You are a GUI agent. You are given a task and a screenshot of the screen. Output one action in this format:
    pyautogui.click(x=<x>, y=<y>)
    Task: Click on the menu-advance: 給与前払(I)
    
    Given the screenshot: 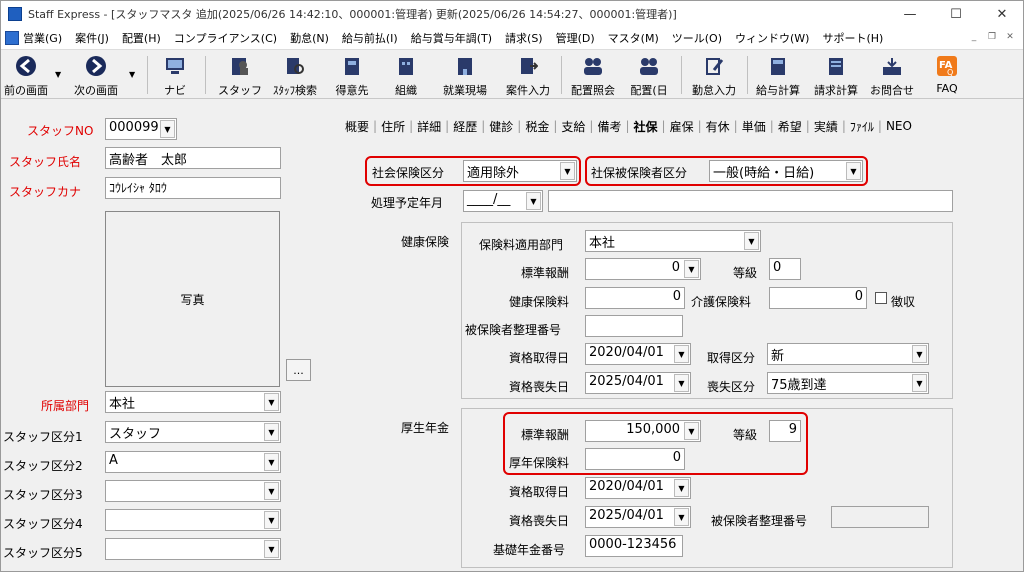 What is the action you would take?
    pyautogui.click(x=370, y=38)
    